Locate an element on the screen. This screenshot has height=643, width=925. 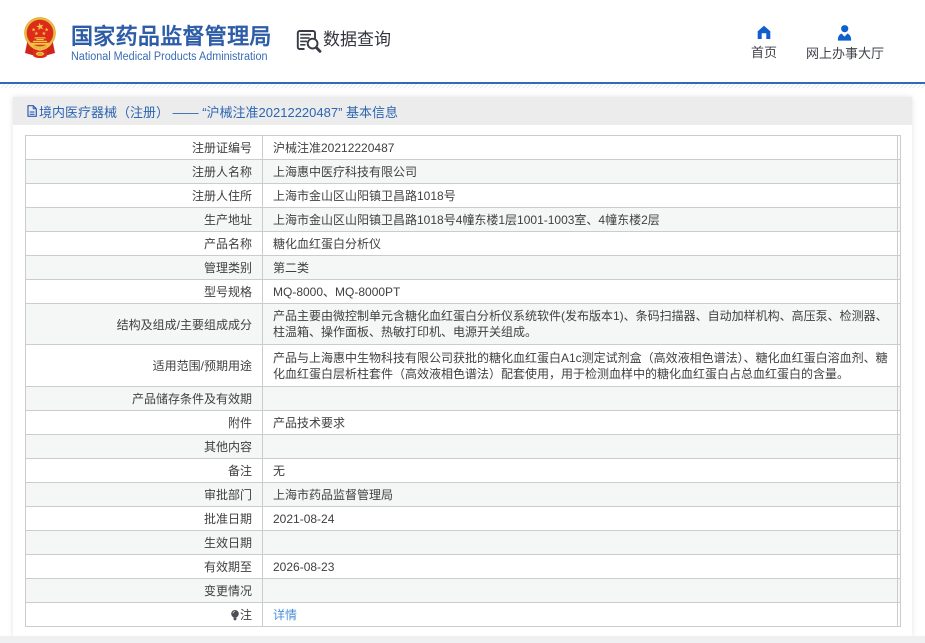
row-label: 型号规格 is located at coordinates (144, 291).